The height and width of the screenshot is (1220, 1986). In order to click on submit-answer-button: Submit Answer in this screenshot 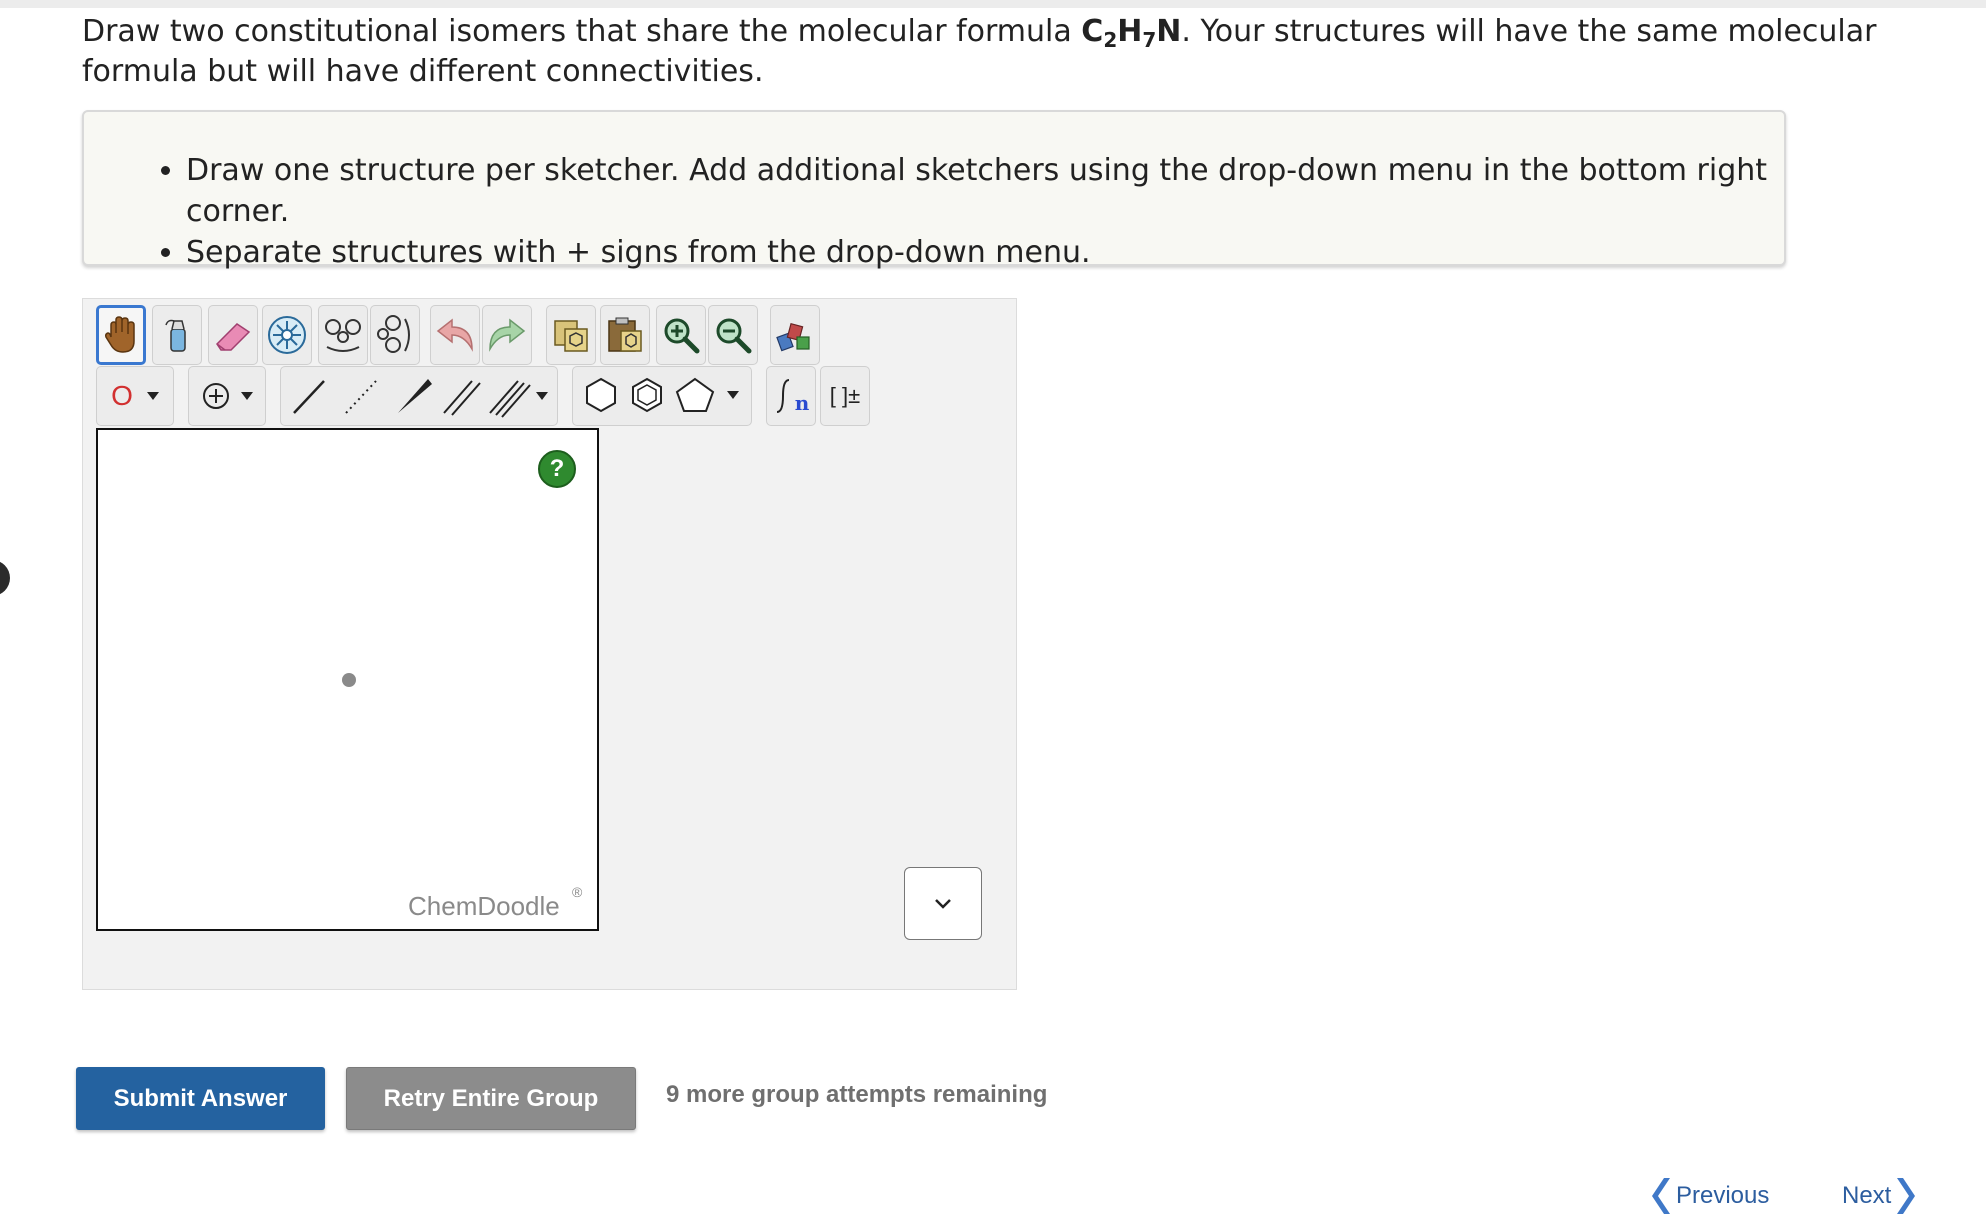, I will do `click(200, 1098)`.